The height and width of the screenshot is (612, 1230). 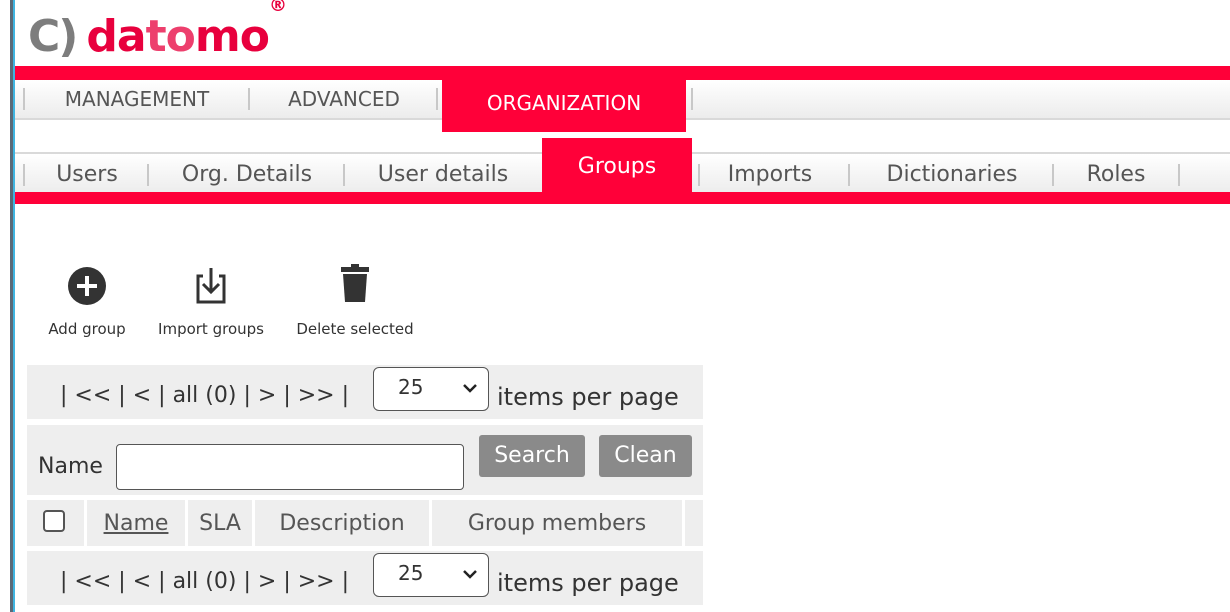 I want to click on delete-selected-button: Delete selected, so click(x=355, y=300).